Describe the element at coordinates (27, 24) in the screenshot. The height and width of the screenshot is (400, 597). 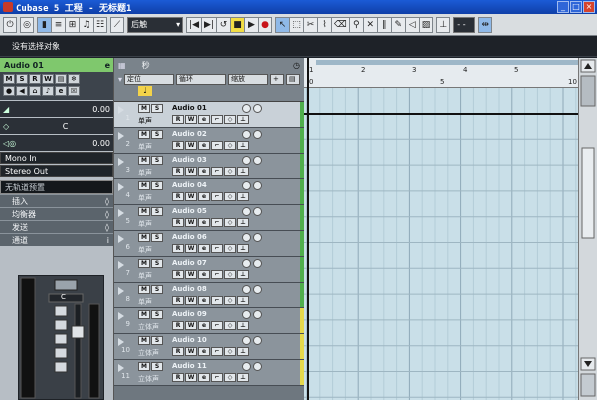
I see `constrain-delay-button: ◎` at that location.